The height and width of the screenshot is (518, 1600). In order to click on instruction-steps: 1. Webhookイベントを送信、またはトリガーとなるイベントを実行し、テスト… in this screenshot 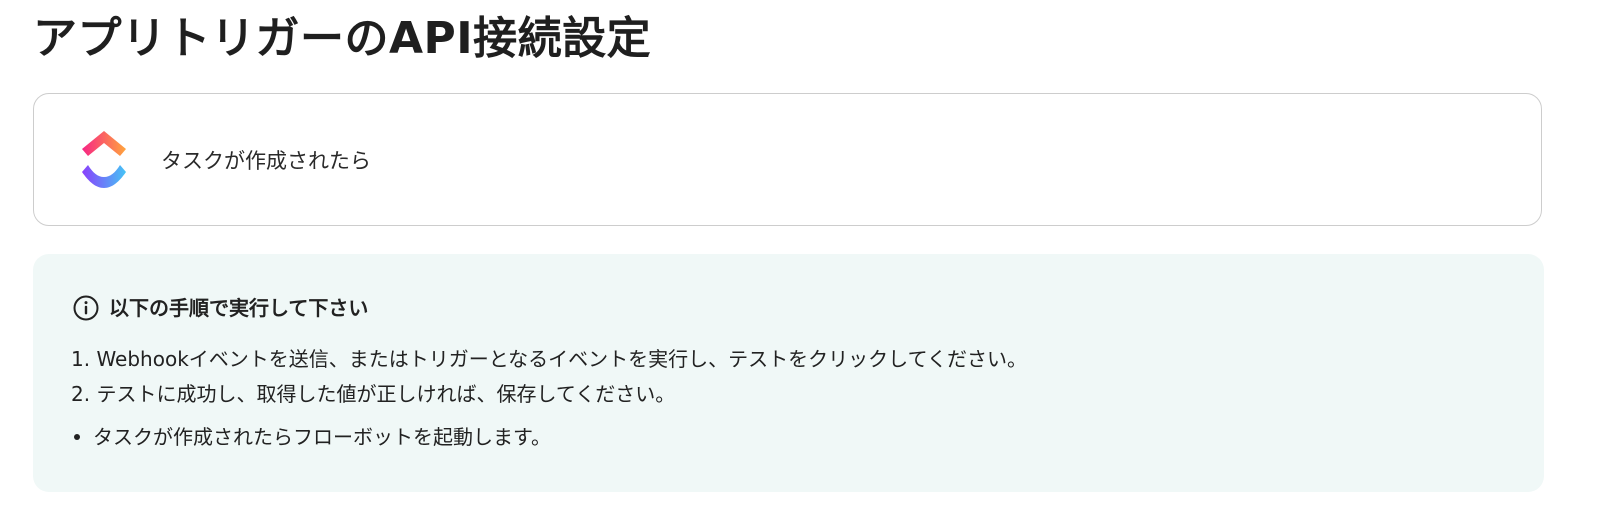, I will do `click(549, 377)`.